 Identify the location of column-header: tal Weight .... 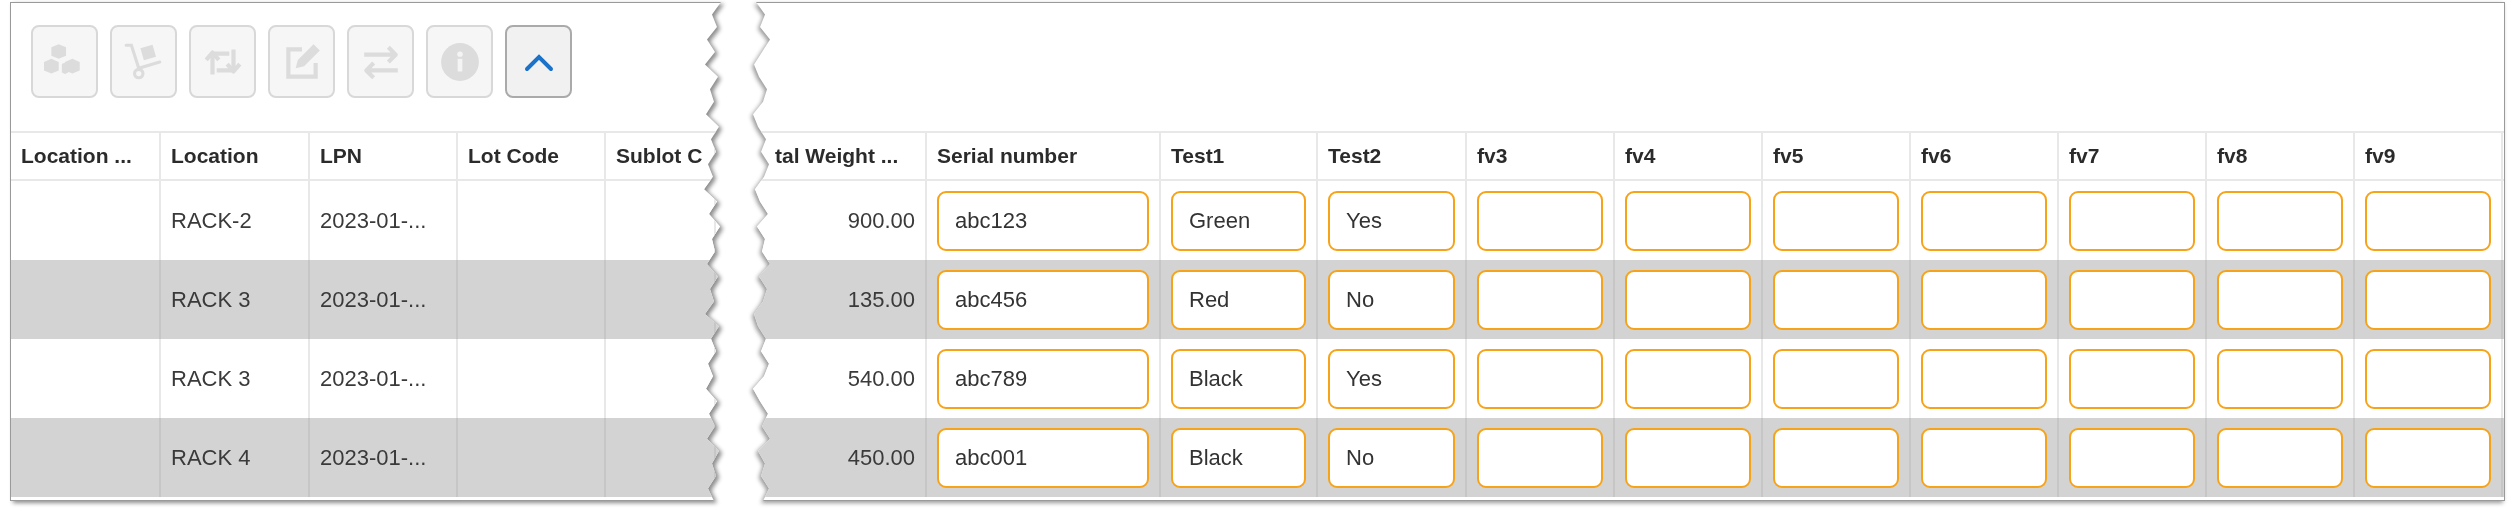
(837, 156).